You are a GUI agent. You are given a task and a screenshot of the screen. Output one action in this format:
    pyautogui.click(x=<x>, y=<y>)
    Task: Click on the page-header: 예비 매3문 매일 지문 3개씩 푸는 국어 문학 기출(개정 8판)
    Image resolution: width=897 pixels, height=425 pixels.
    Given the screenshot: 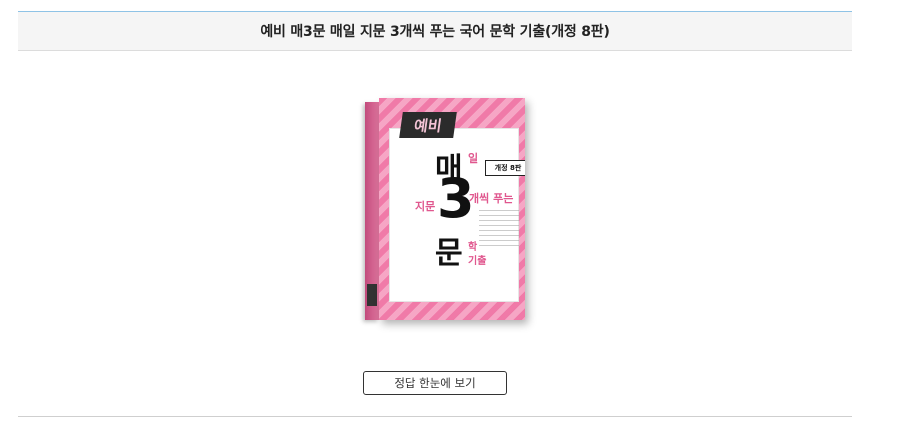 What is the action you would take?
    pyautogui.click(x=435, y=31)
    